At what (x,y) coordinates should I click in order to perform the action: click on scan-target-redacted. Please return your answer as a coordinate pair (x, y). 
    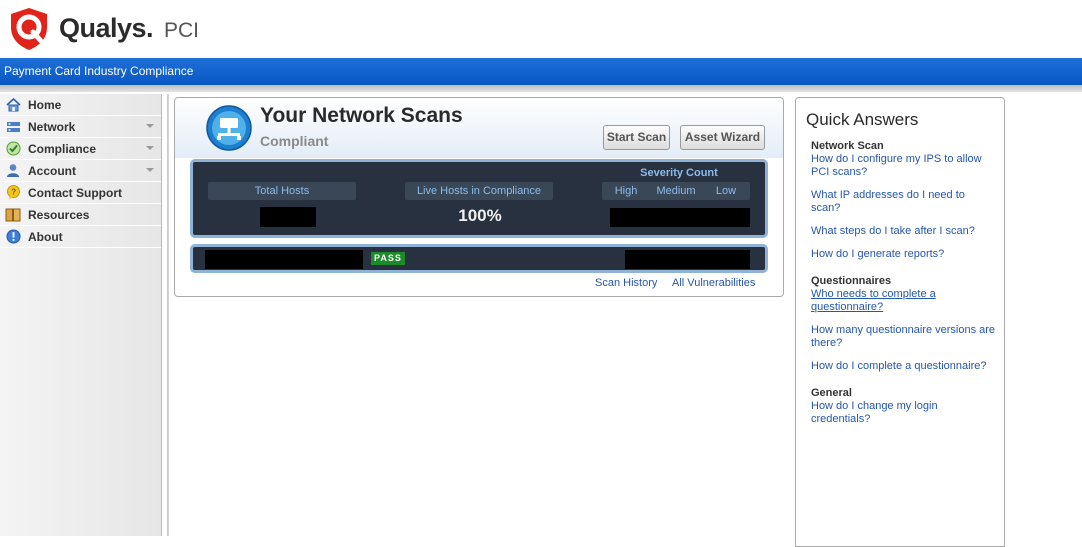
    Looking at the image, I should click on (284, 259).